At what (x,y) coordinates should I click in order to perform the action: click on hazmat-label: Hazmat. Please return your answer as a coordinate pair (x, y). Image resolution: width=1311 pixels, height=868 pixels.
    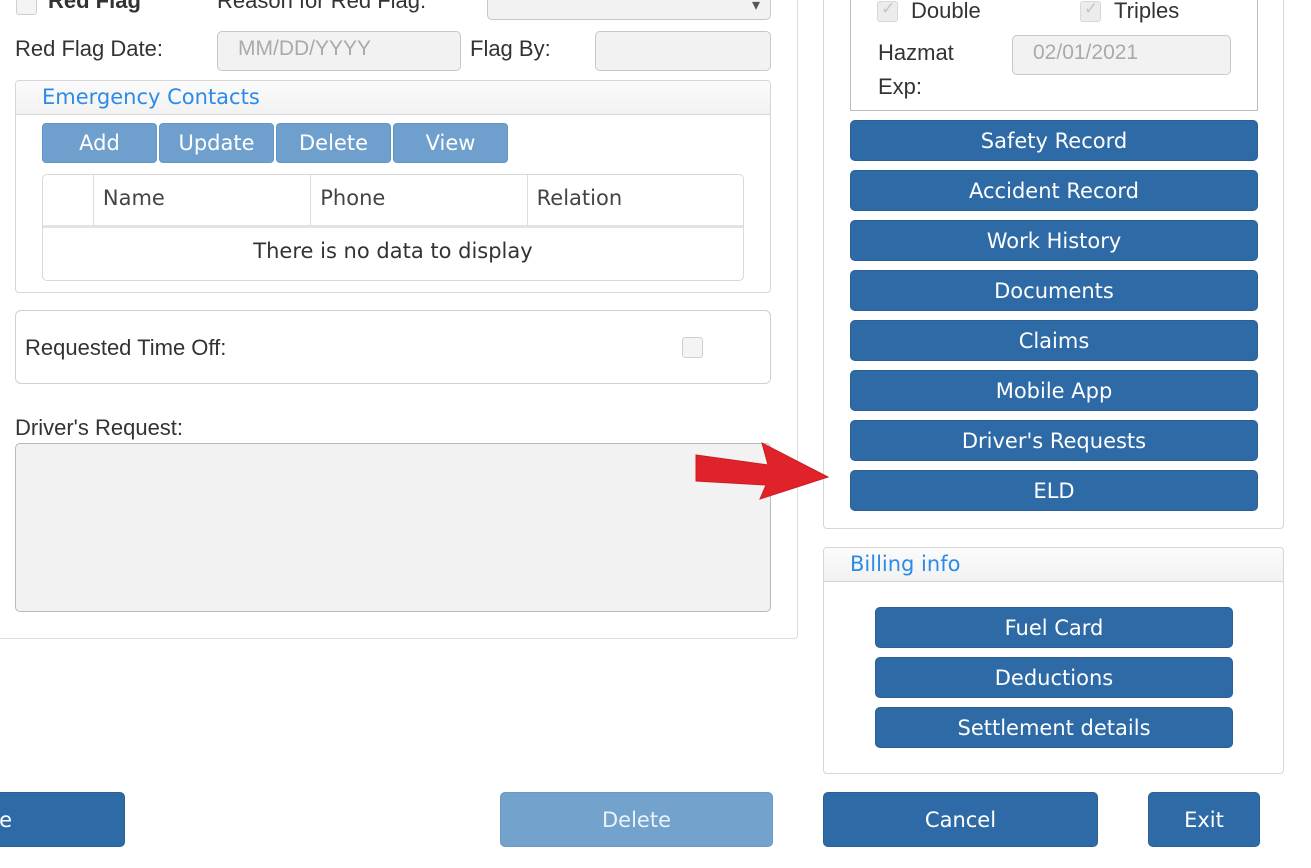
    Looking at the image, I should click on (916, 52).